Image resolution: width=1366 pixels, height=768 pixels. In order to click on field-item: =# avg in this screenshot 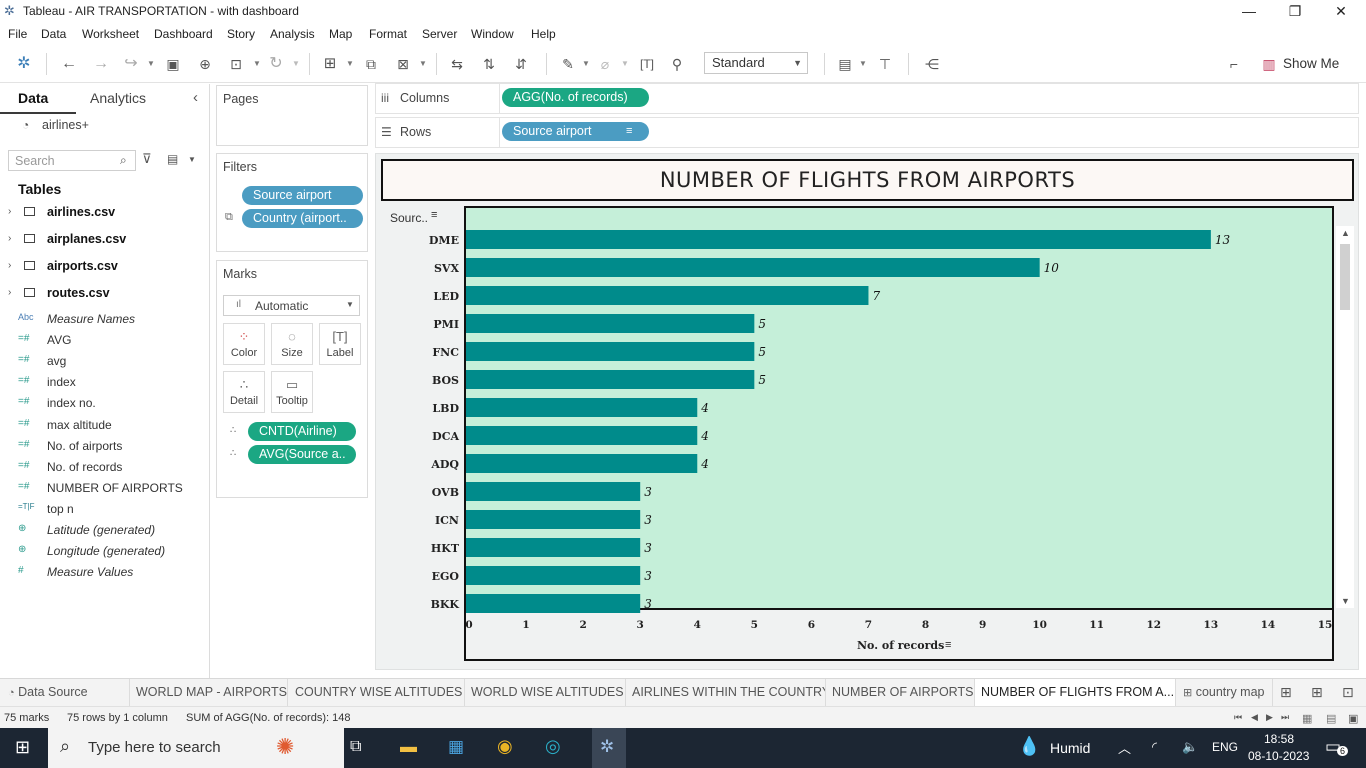, I will do `click(113, 361)`.